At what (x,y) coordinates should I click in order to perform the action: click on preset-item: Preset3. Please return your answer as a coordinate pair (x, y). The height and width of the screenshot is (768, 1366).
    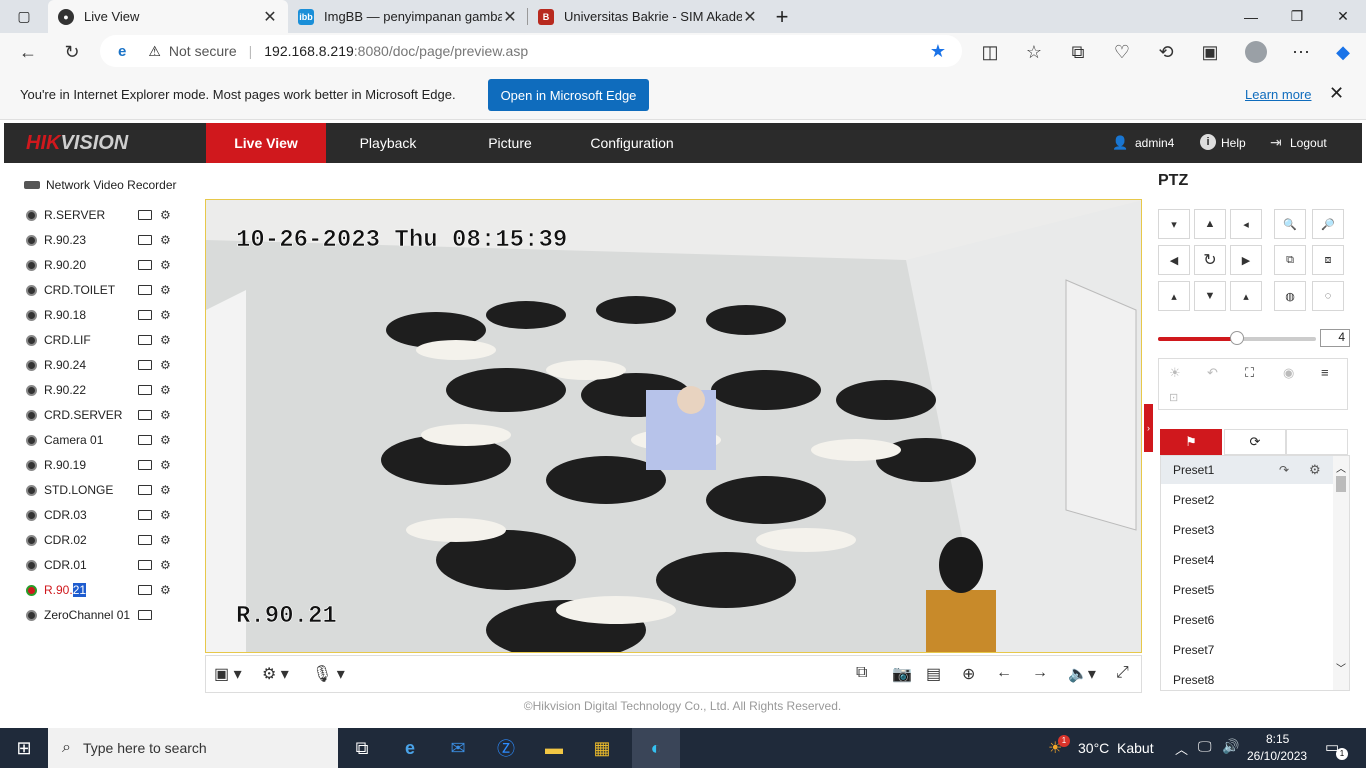
    Looking at the image, I should click on (1193, 530).